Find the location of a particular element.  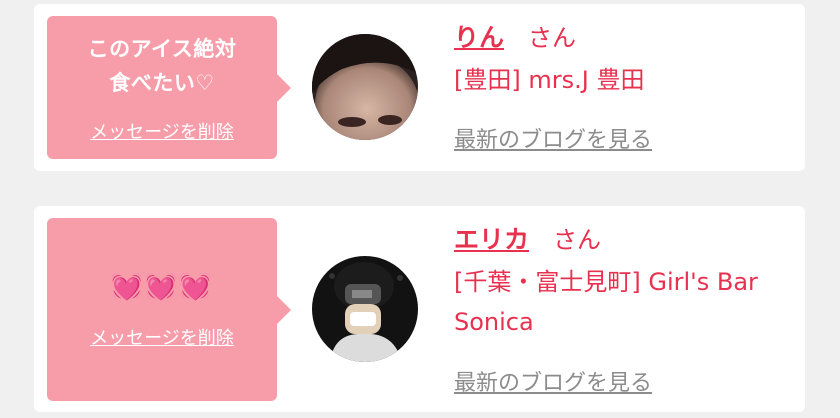

sender-name-link: エリカ is located at coordinates (491, 238).